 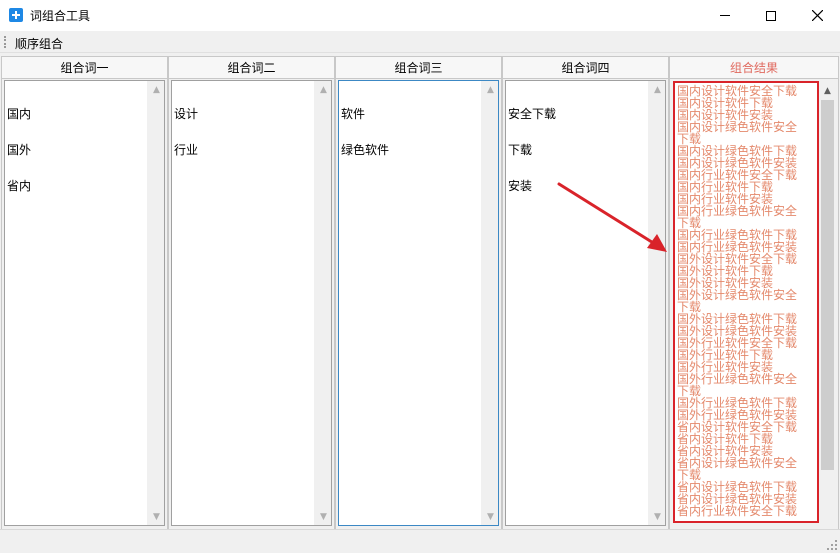 I want to click on add-box-icon, so click(x=16, y=15).